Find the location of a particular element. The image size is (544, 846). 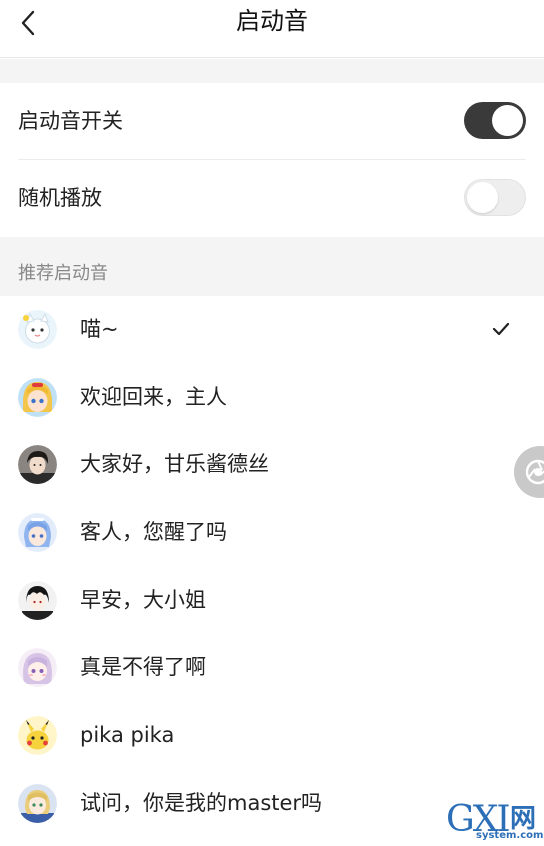

blue-hair-maid-avatar is located at coordinates (37, 533).